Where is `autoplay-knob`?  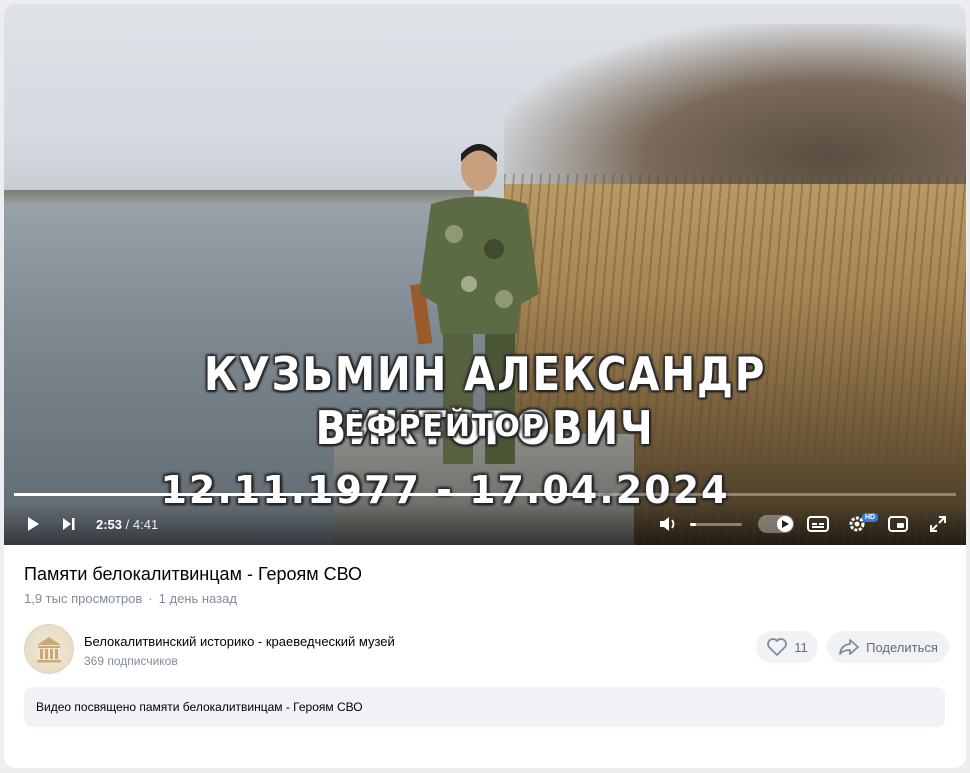
autoplay-knob is located at coordinates (785, 524).